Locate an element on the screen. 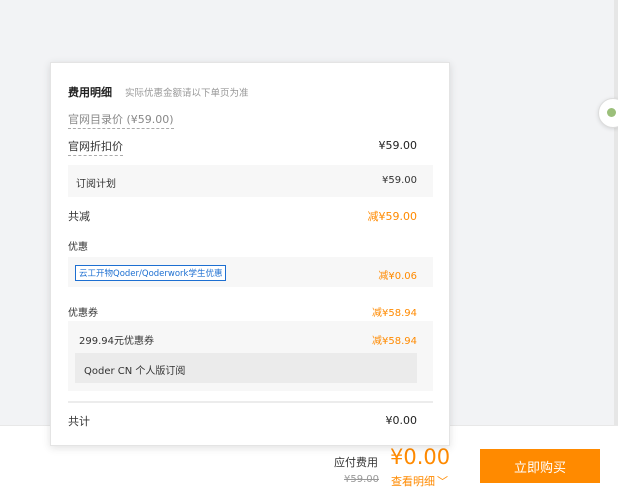 This screenshot has height=500, width=618. sum-label: 共计 is located at coordinates (79, 421).